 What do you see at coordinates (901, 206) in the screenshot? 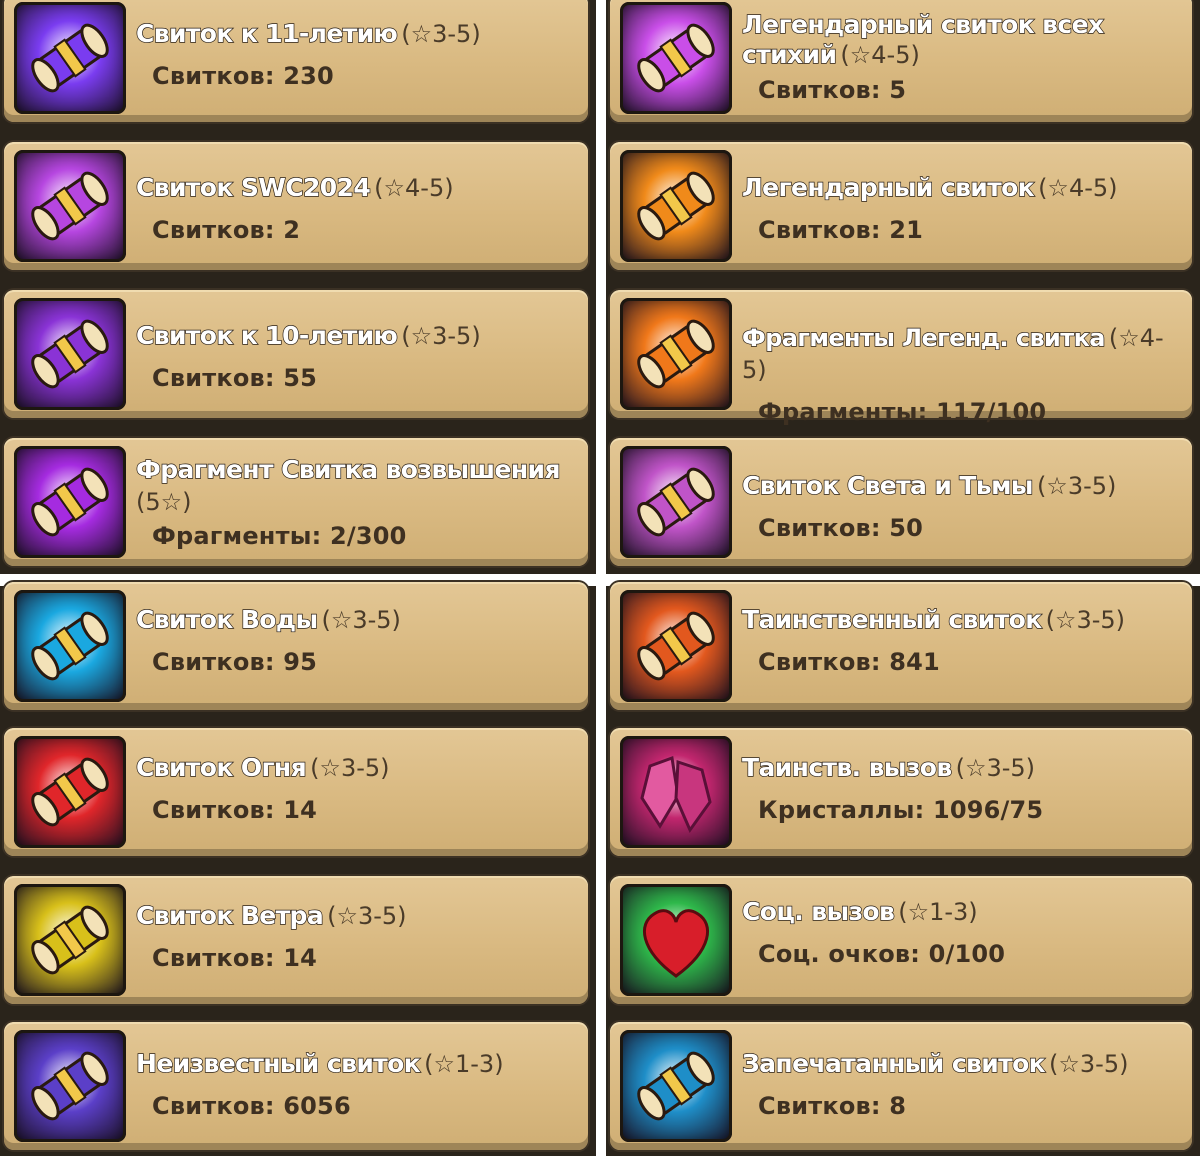
I see `scroll-card: Легендарный свиток (☆4-5) Свитков: 21` at bounding box center [901, 206].